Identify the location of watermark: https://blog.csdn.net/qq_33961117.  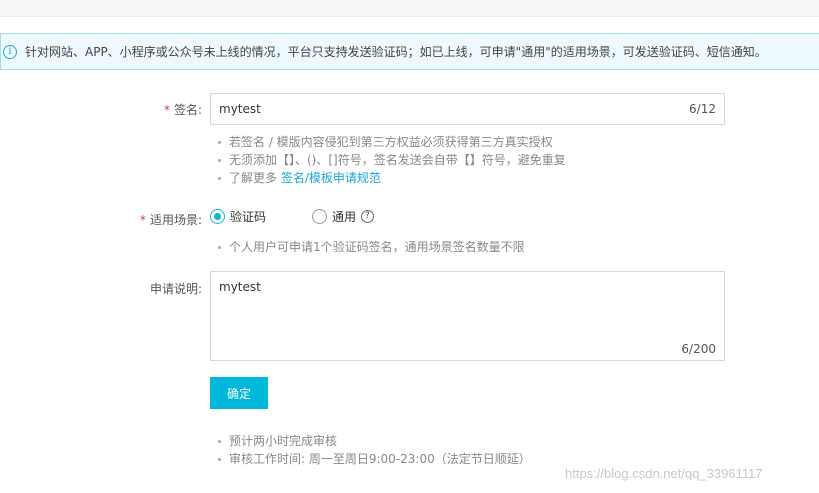
(664, 473).